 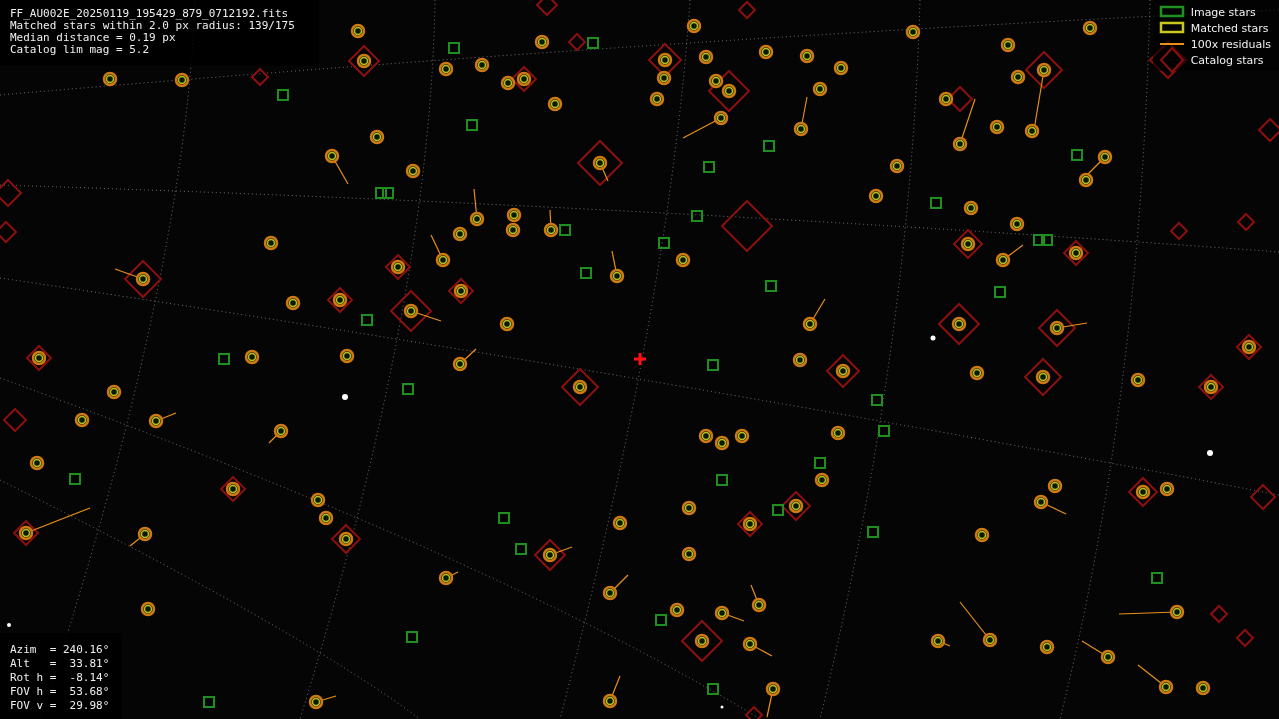 What do you see at coordinates (60, 650) in the screenshot?
I see `pointing-line: Azim = 240.16°` at bounding box center [60, 650].